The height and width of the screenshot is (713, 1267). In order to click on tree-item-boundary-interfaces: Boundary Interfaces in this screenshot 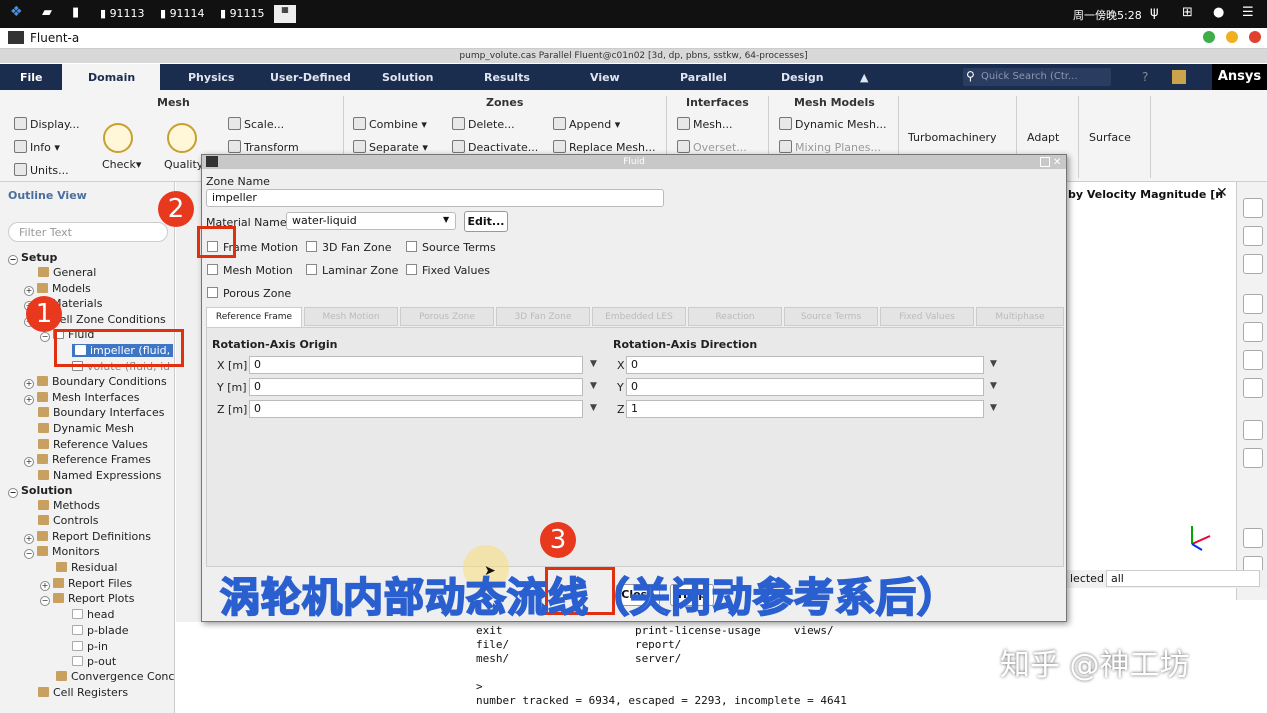, I will do `click(101, 412)`.